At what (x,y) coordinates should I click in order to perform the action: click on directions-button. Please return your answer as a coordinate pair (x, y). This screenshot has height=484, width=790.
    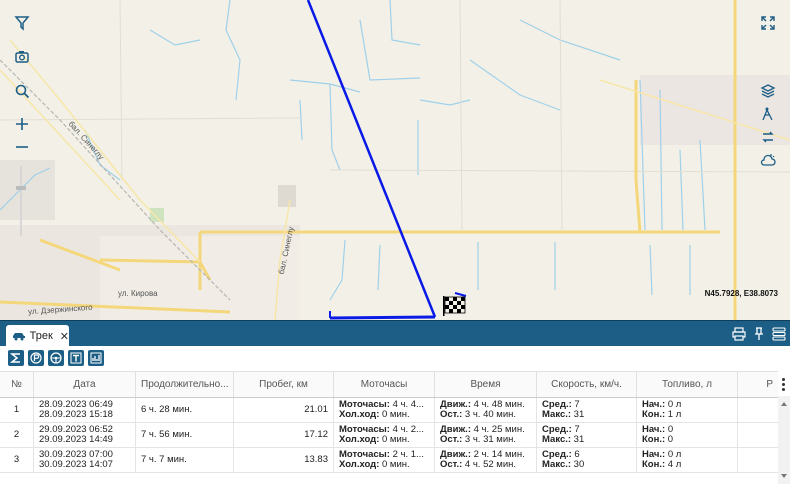
    Looking at the image, I should click on (768, 137).